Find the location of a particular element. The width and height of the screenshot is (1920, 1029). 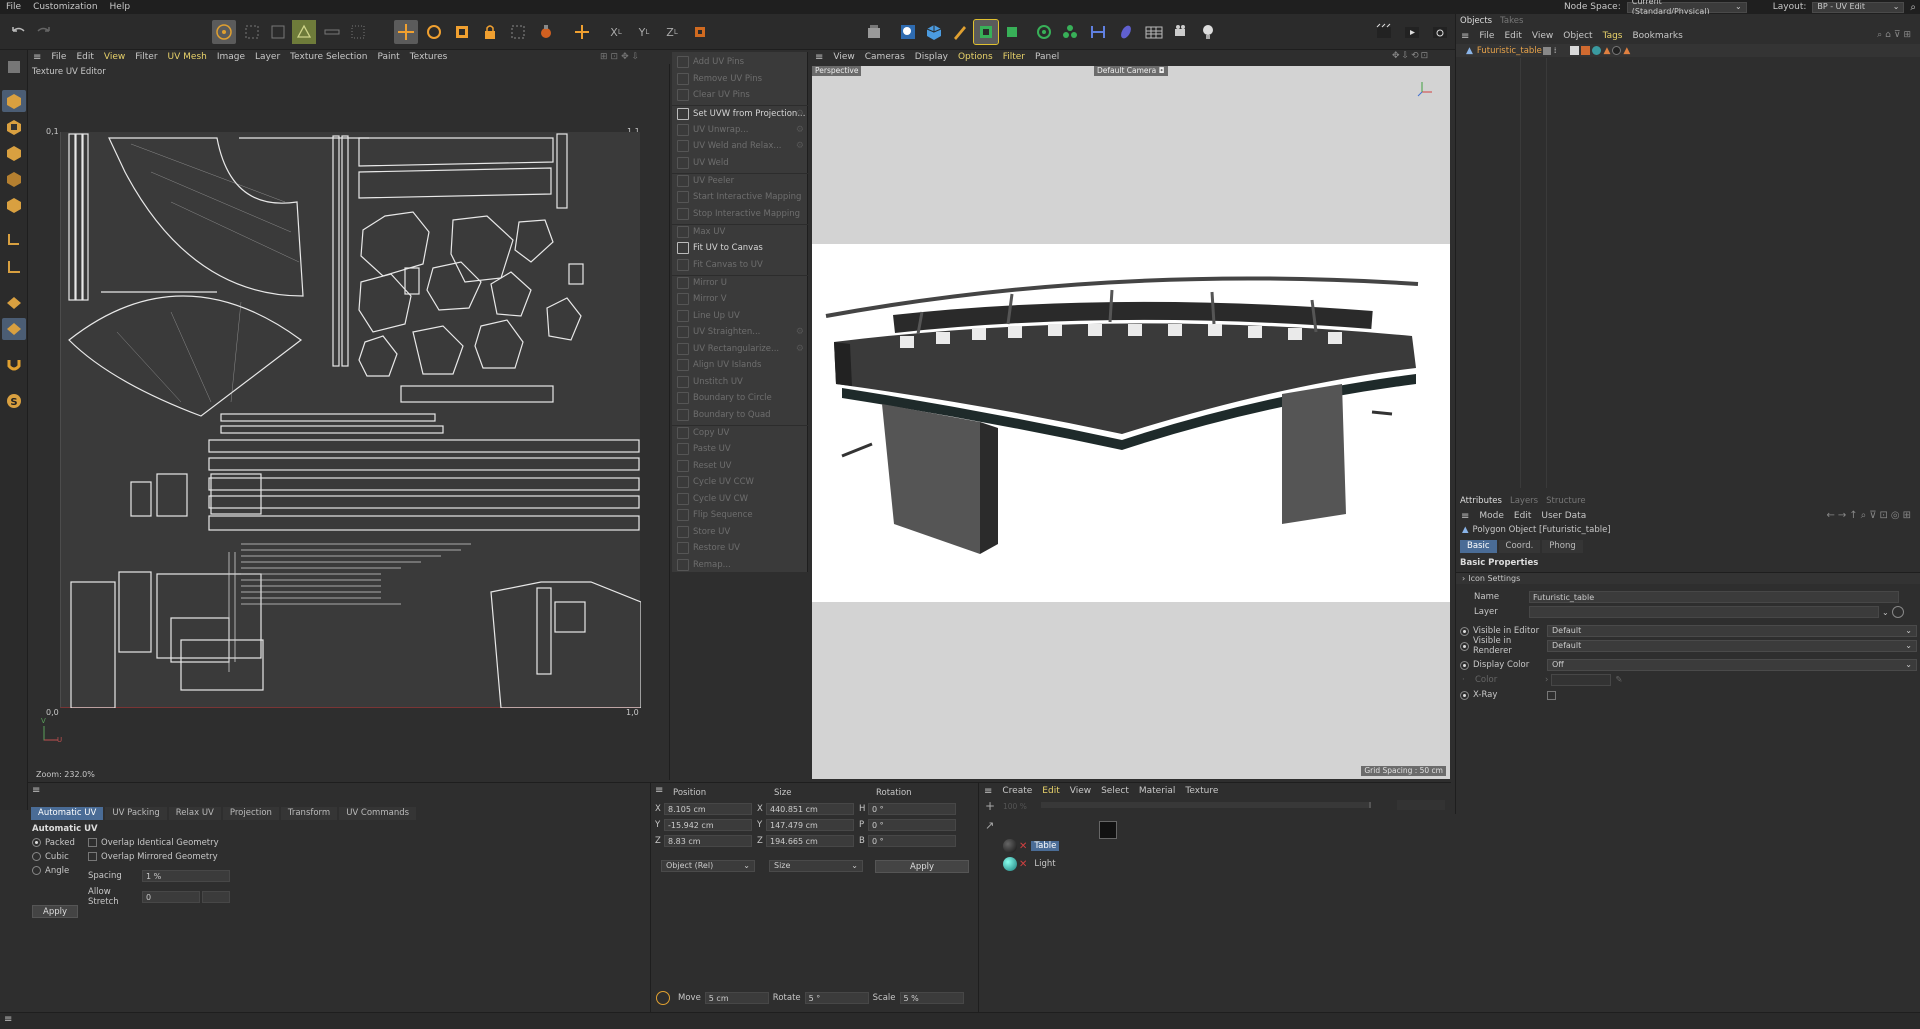

uv-nav-icons: ⊞⊡✥⇩ is located at coordinates (621, 57).